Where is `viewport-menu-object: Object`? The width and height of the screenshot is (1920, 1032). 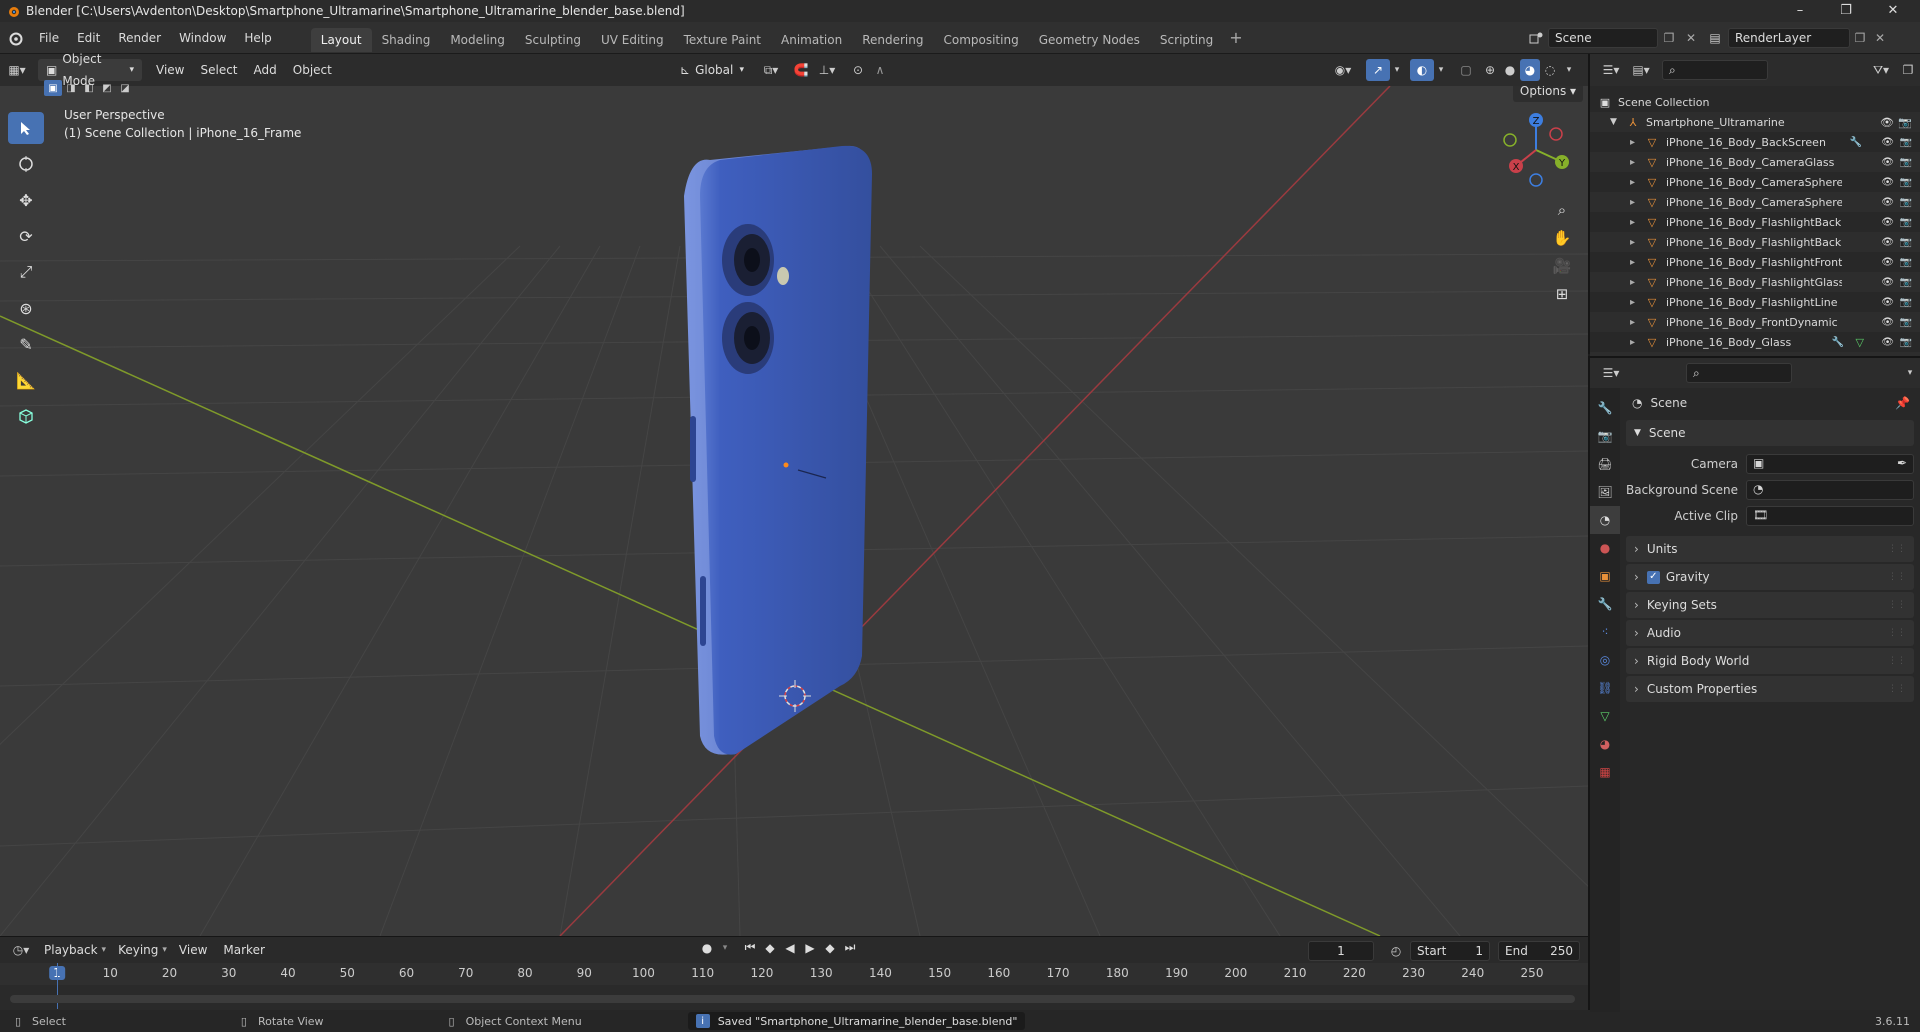 viewport-menu-object: Object is located at coordinates (312, 70).